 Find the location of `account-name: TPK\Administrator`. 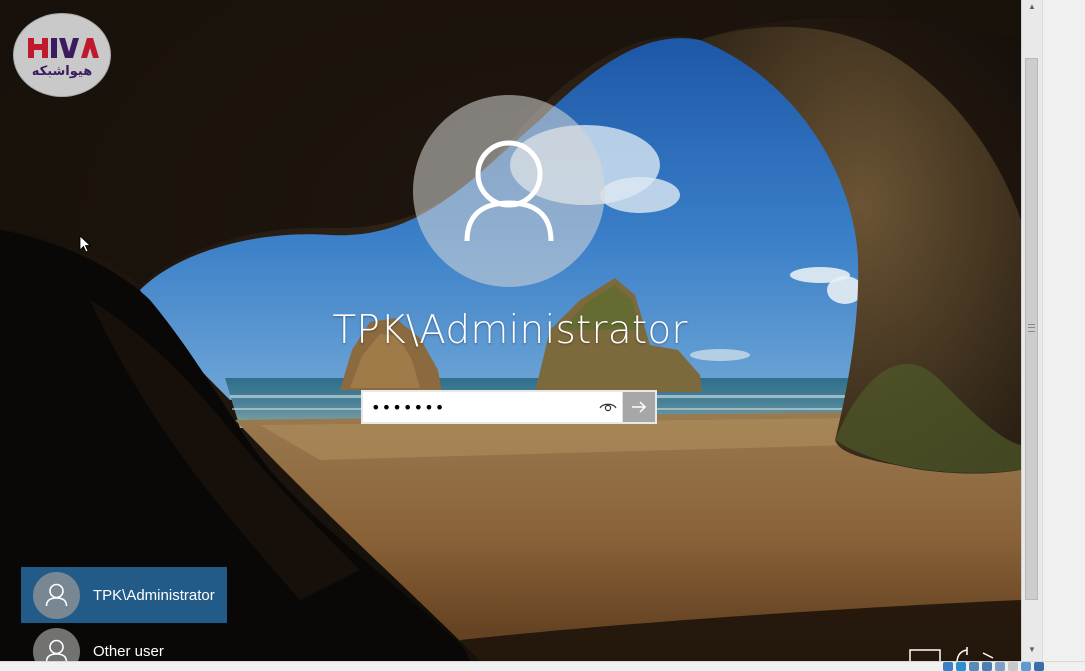

account-name: TPK\Administrator is located at coordinates (510, 330).